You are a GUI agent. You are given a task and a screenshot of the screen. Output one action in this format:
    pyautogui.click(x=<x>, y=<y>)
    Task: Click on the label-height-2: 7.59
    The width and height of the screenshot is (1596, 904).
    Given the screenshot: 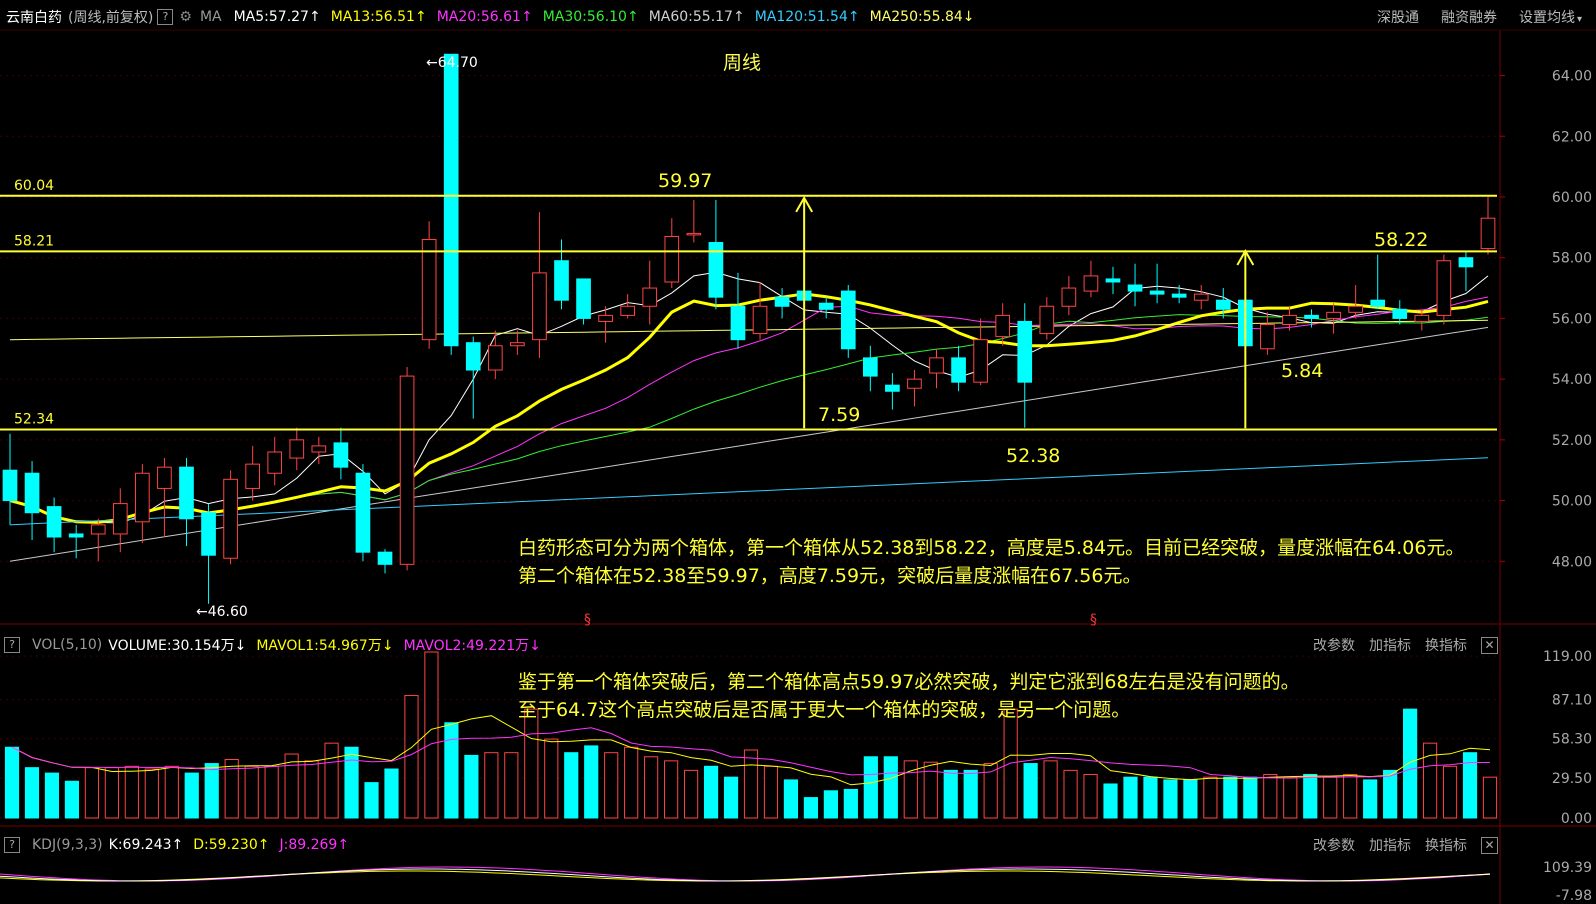 What is the action you would take?
    pyautogui.click(x=839, y=415)
    